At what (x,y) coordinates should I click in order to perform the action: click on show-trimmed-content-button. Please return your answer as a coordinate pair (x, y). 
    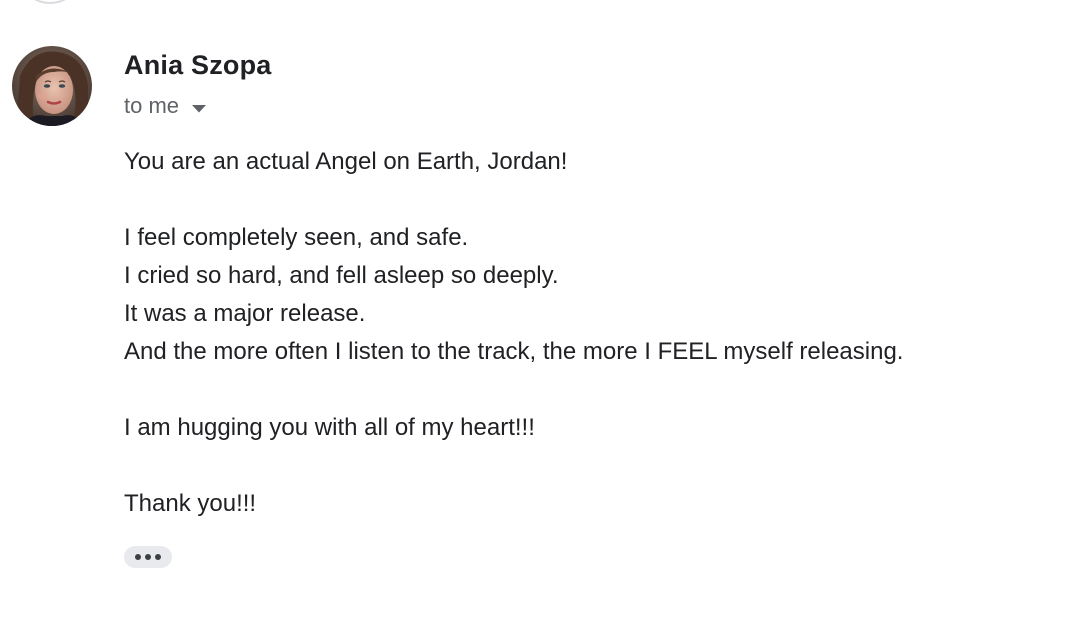
    Looking at the image, I should click on (148, 557).